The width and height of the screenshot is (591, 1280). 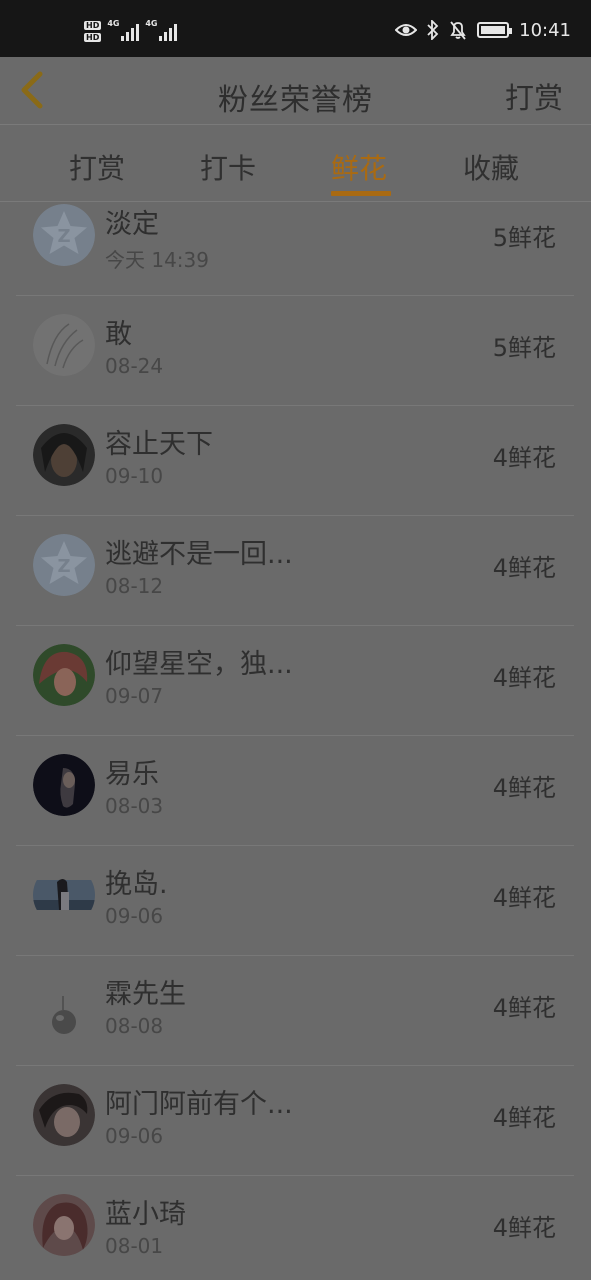 I want to click on fan-date: 08-12, so click(x=134, y=586).